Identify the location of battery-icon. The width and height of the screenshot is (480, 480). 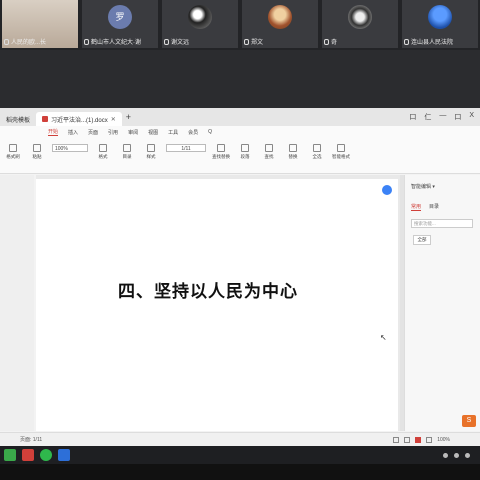
(467, 455).